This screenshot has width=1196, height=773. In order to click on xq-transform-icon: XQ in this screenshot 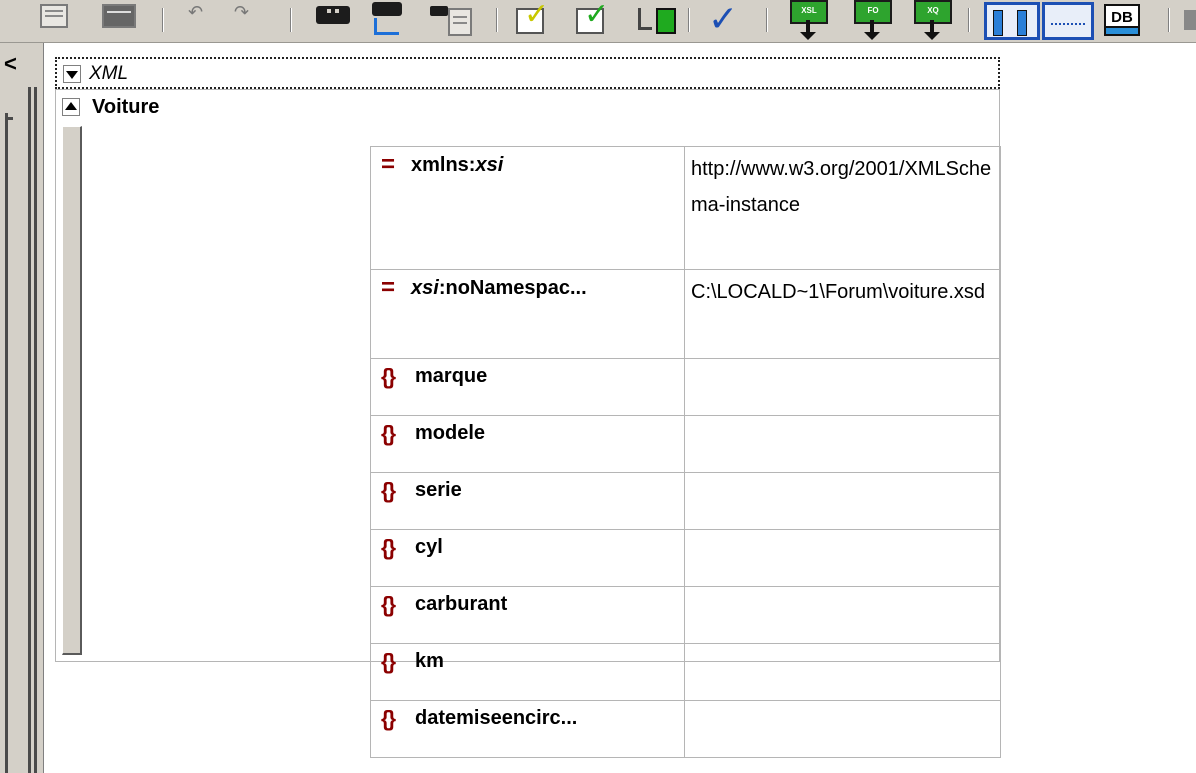, I will do `click(934, 20)`.